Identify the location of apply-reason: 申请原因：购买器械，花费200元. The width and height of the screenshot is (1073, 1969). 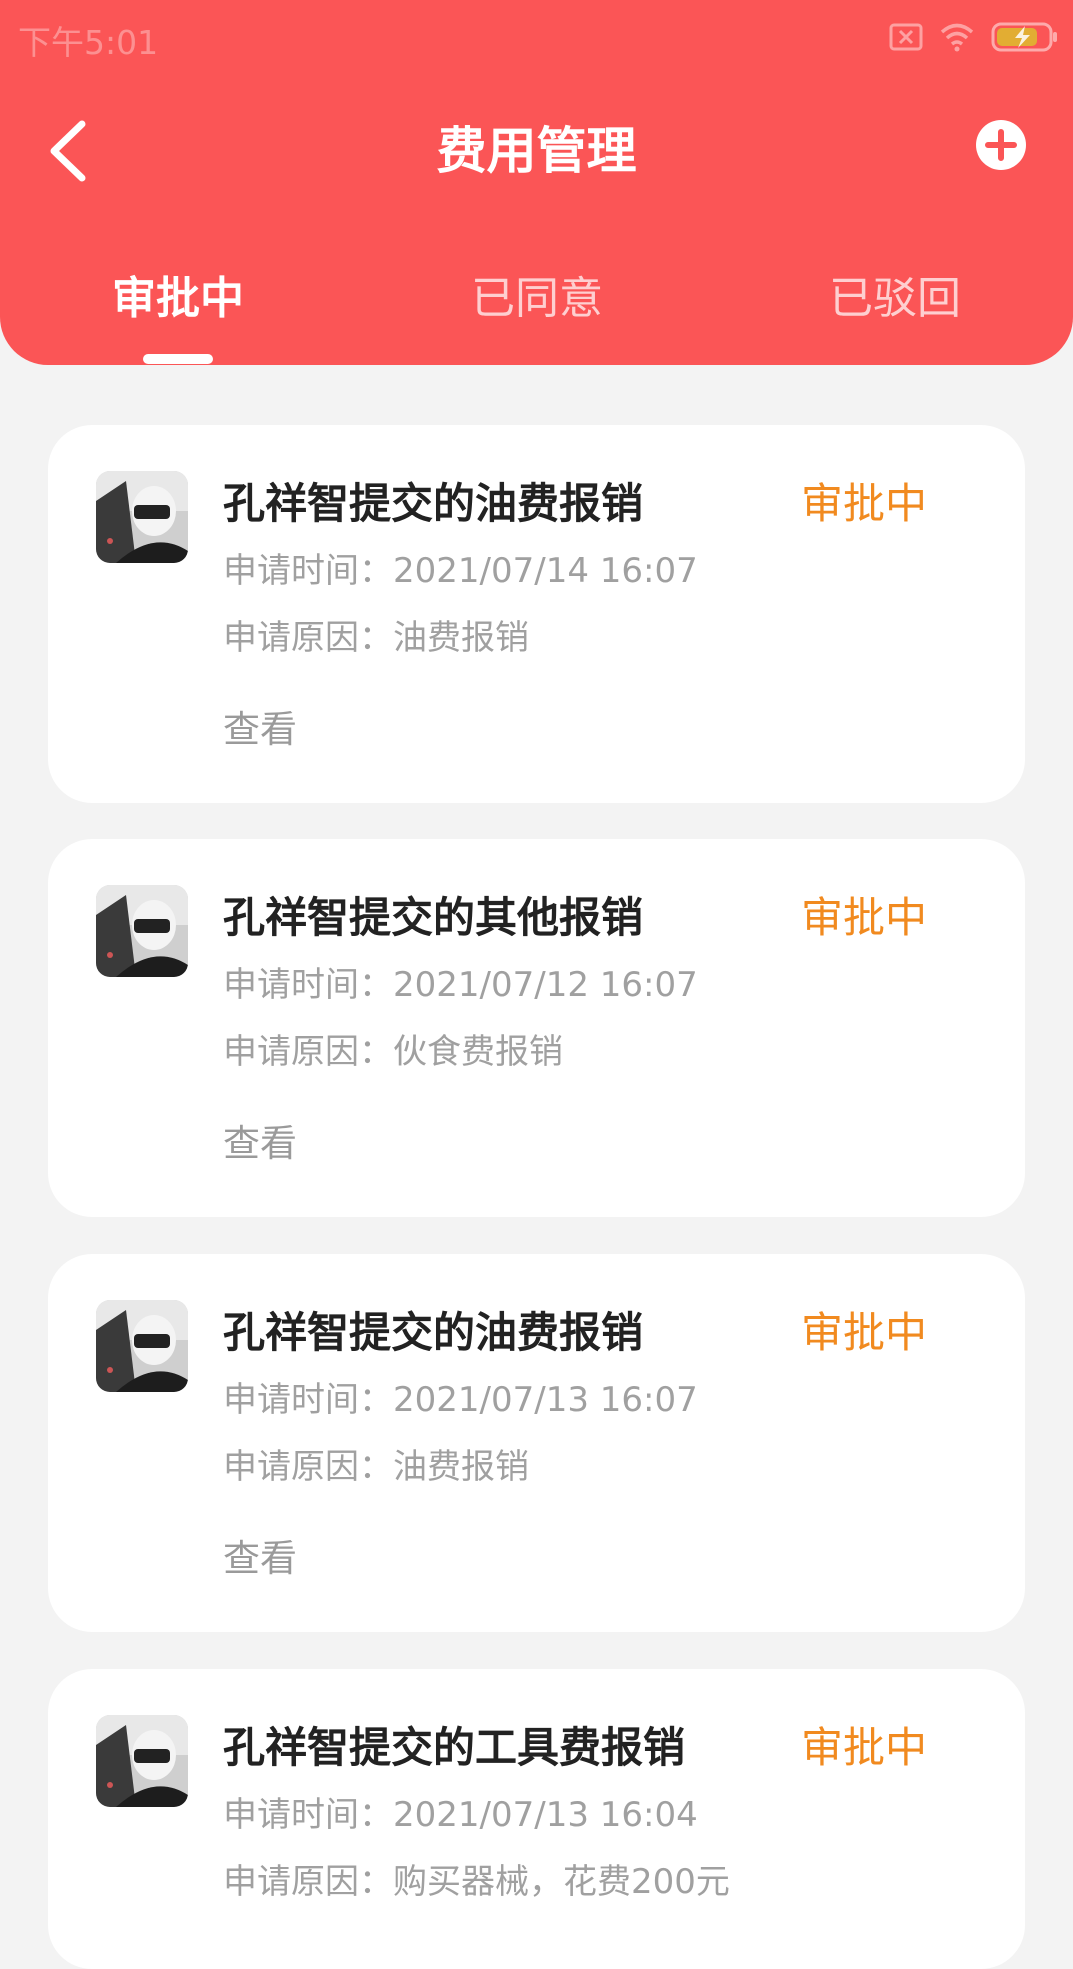
(476, 1882).